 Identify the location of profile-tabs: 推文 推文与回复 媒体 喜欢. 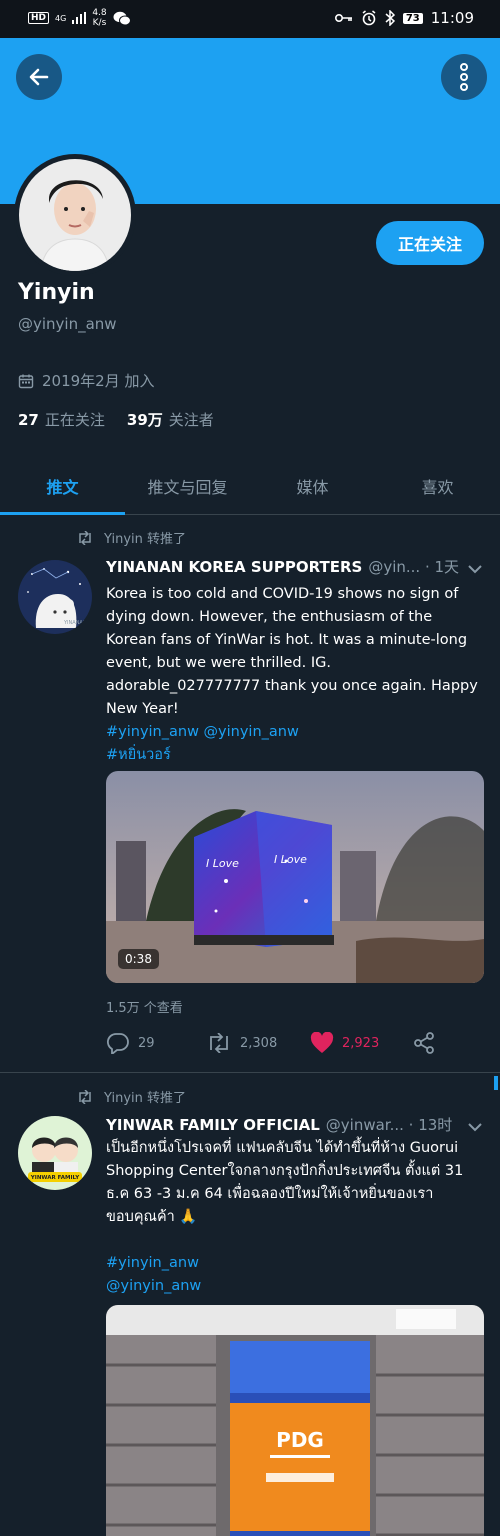
(250, 486).